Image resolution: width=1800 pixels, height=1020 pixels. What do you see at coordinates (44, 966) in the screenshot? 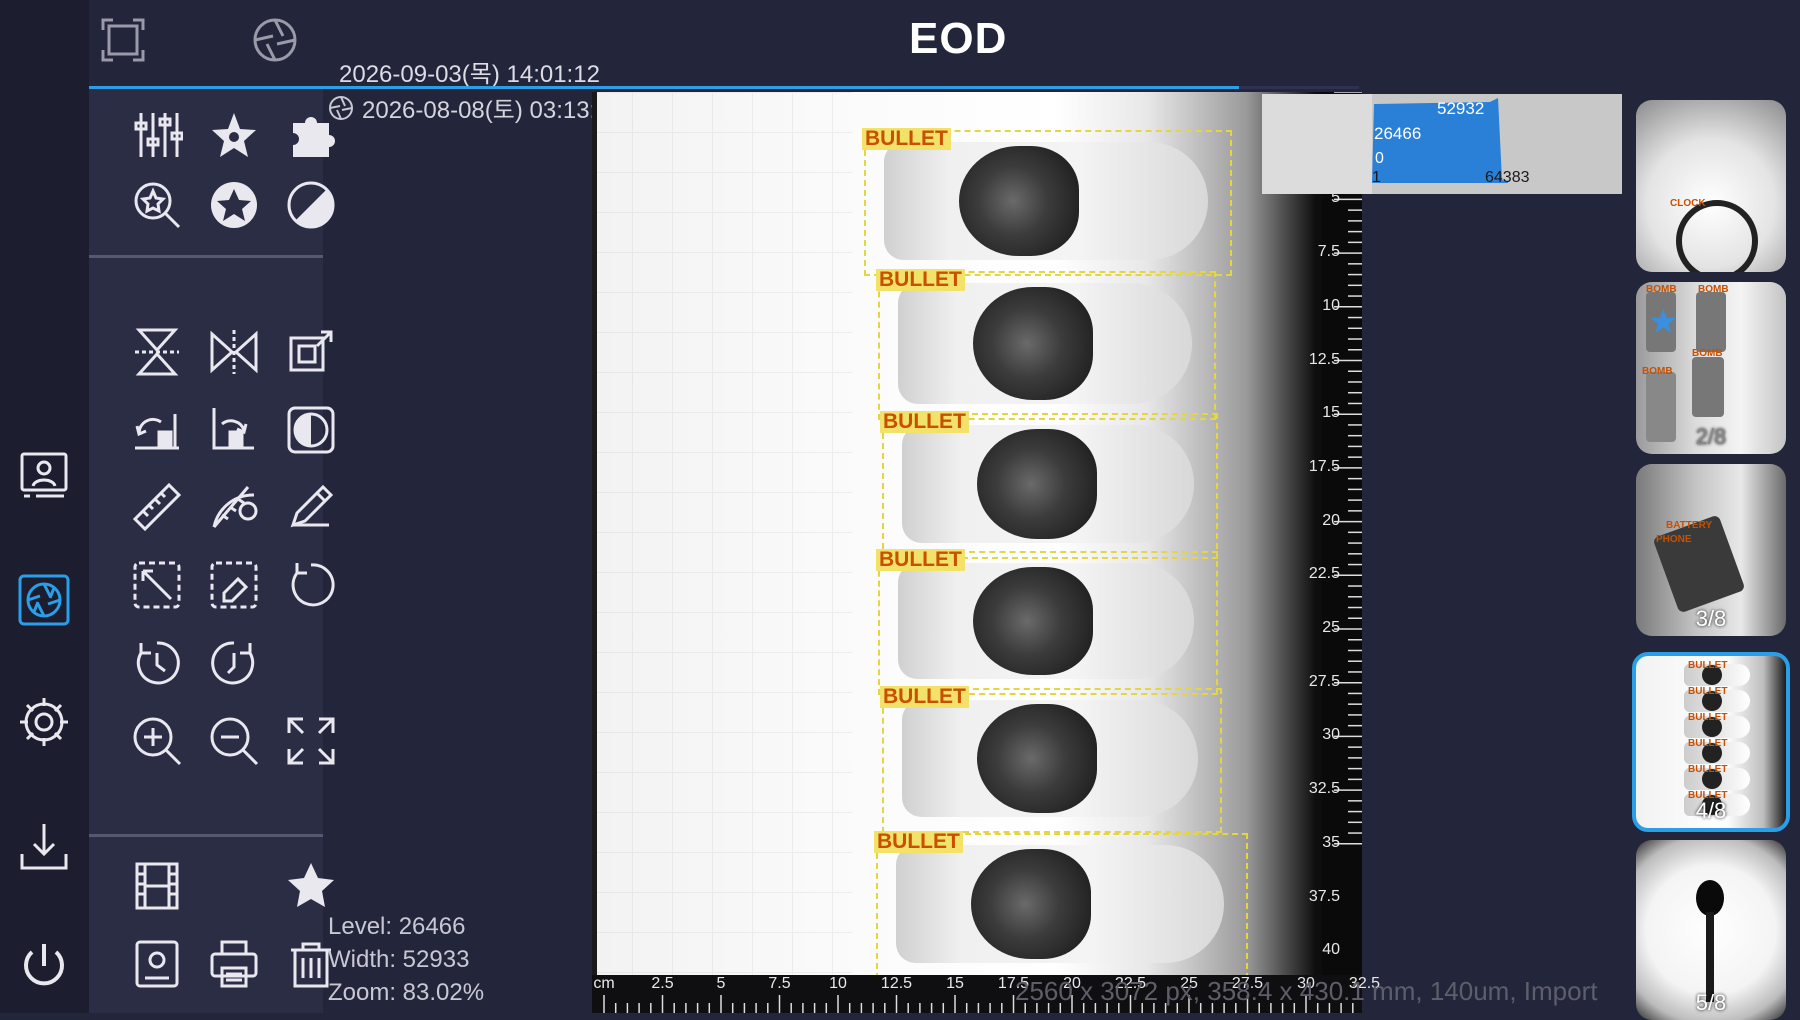
I see `power-icon` at bounding box center [44, 966].